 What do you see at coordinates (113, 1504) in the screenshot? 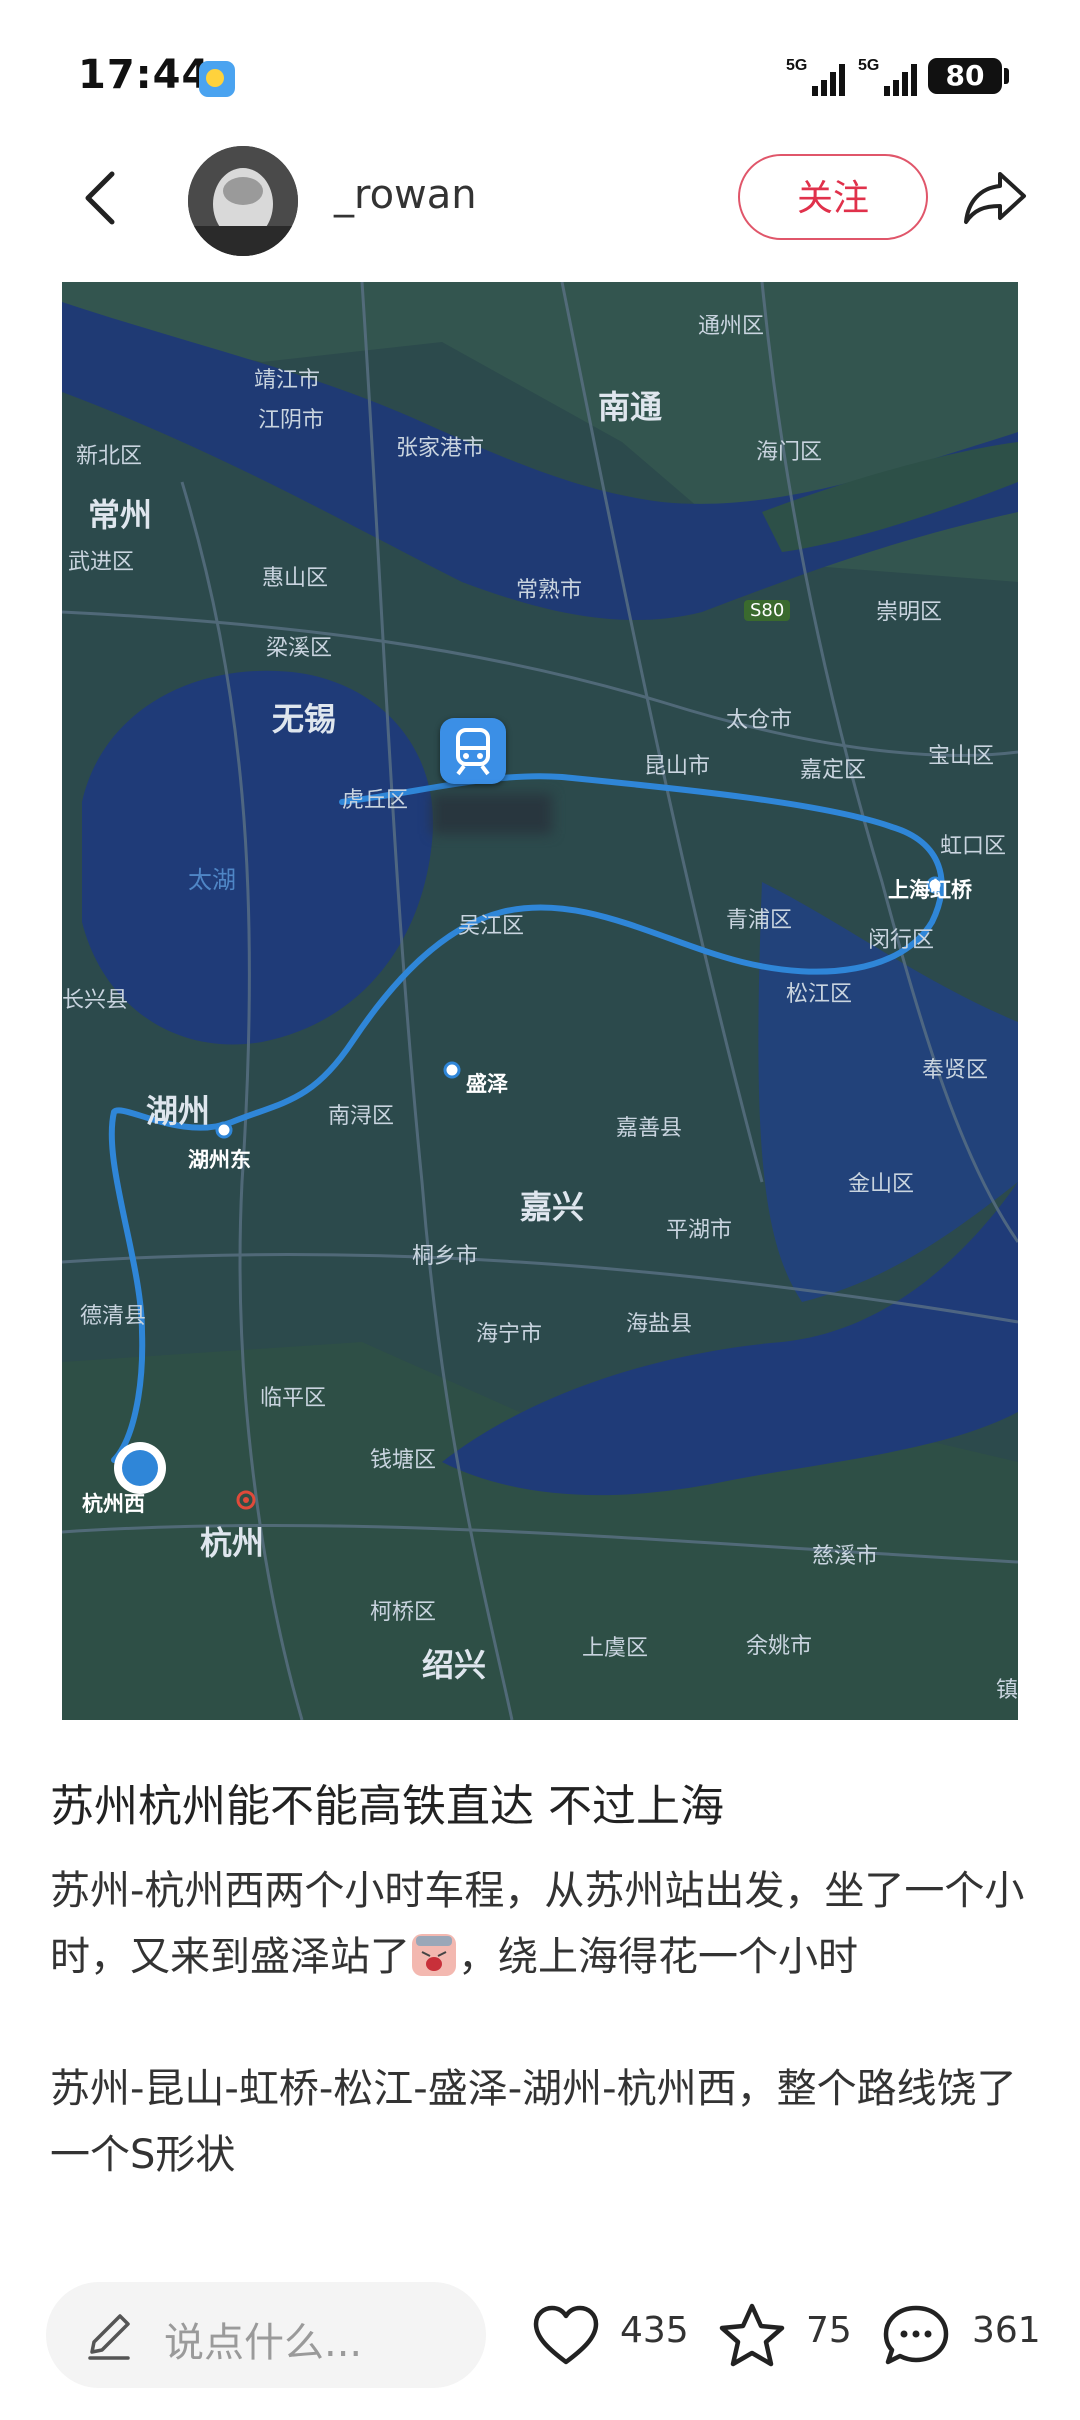
I see `map-label: 杭州西` at bounding box center [113, 1504].